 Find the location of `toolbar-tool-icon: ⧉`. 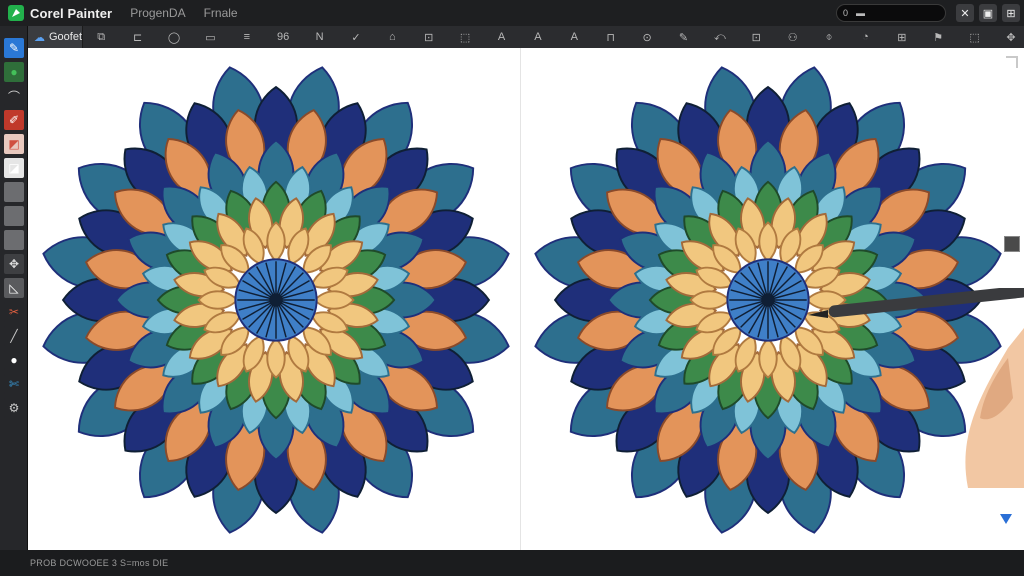

toolbar-tool-icon: ⧉ is located at coordinates (101, 37).